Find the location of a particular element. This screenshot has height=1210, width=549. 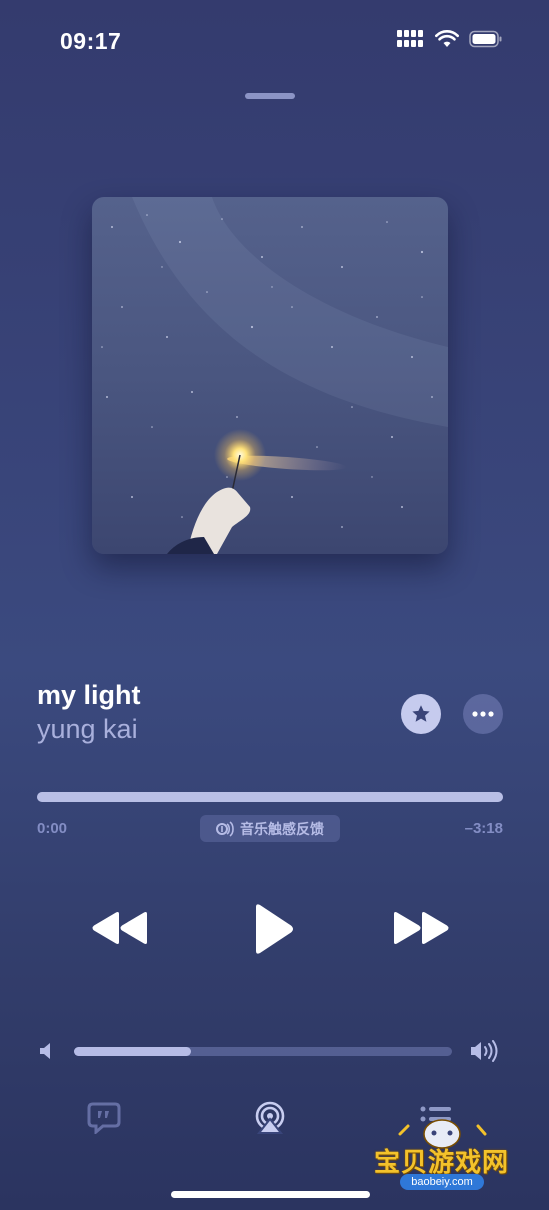

site-watermark: 宝贝游戏网 baobeiy.com is located at coordinates (445, 1156).